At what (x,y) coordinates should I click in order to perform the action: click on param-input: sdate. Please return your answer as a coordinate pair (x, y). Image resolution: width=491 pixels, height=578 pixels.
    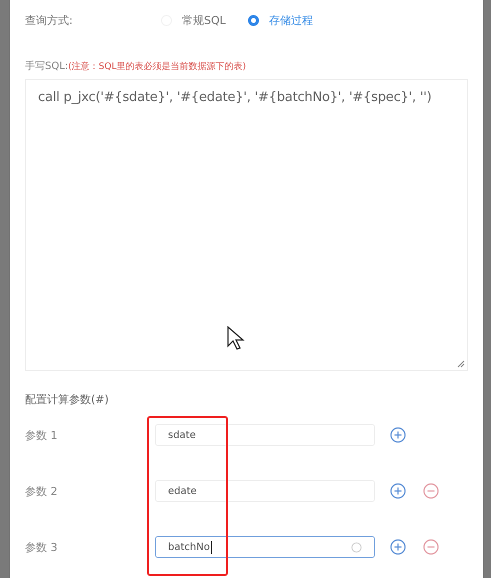
    Looking at the image, I should click on (265, 435).